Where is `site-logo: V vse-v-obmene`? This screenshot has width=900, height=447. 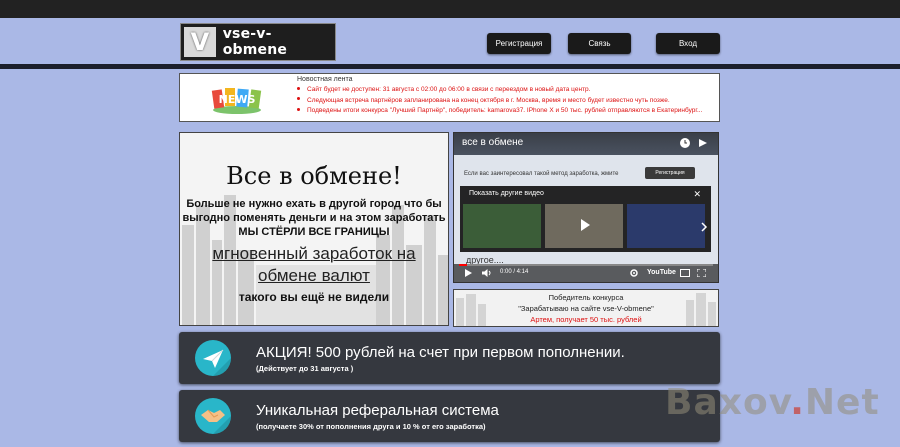
site-logo: V vse-v-obmene is located at coordinates (258, 42).